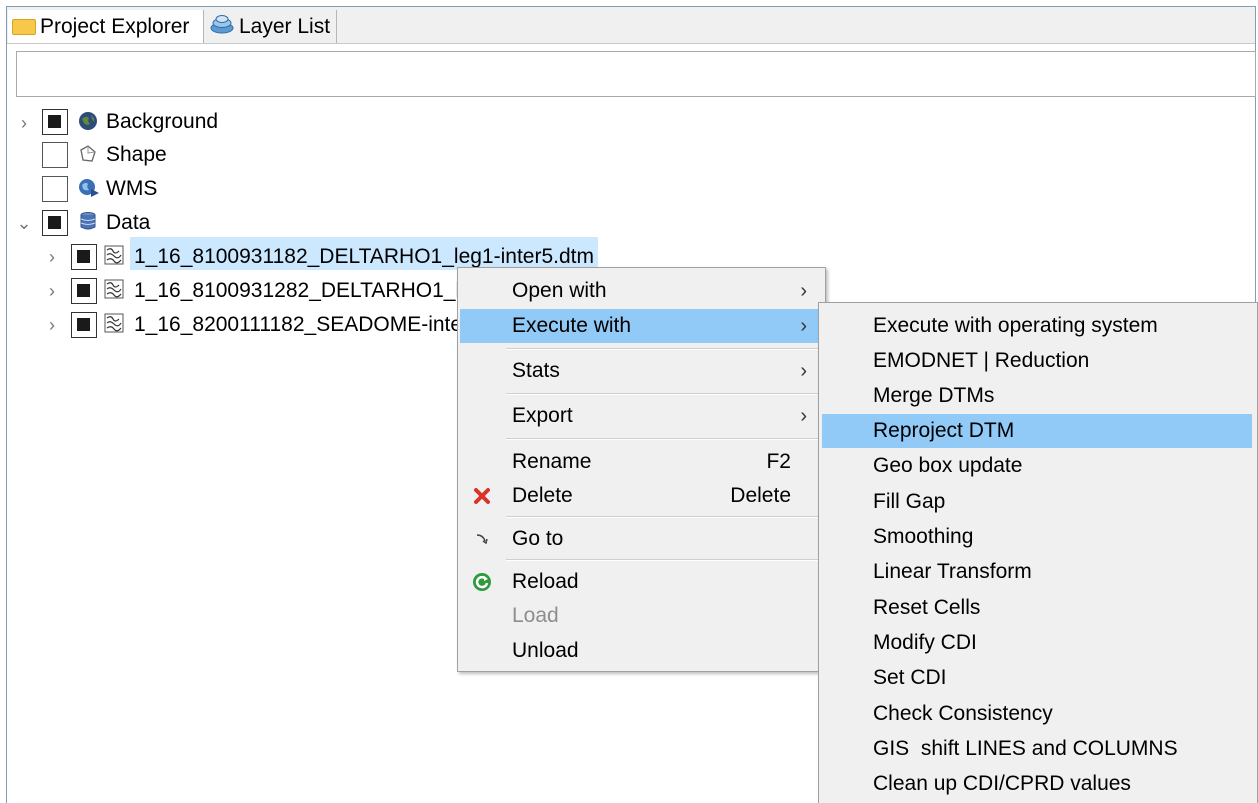 The width and height of the screenshot is (1258, 803). Describe the element at coordinates (641, 462) in the screenshot. I see `menu-item-rename: Rename F2` at that location.